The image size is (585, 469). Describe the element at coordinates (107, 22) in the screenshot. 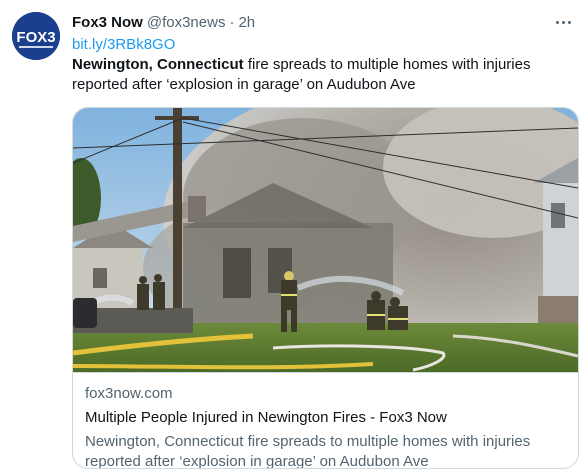

I see `author-name: Fox3 Now` at that location.